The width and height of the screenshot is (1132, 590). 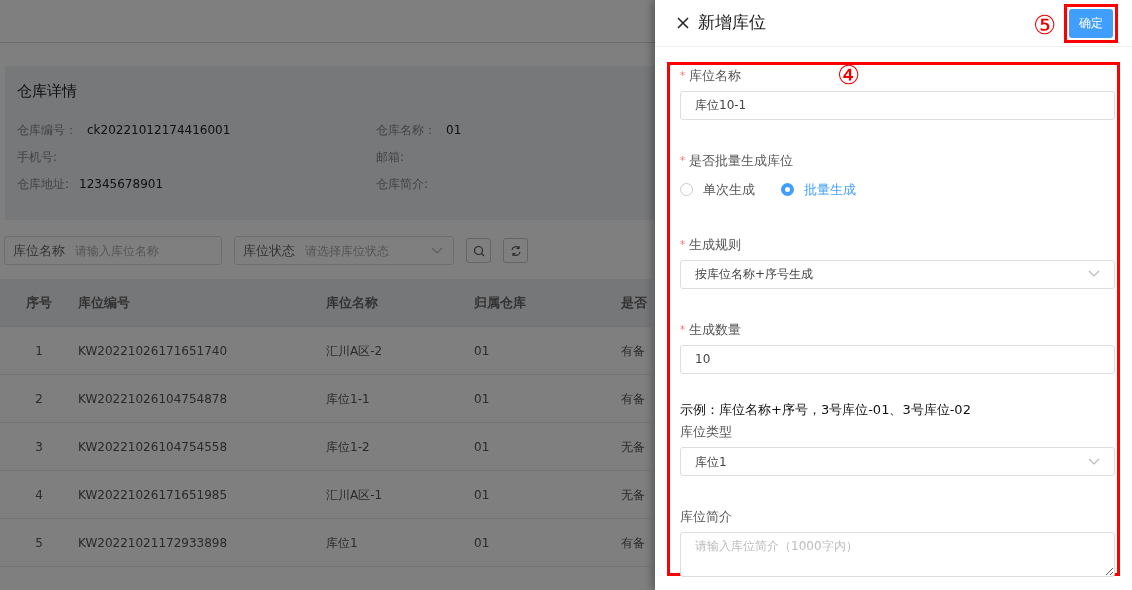 What do you see at coordinates (348, 399) in the screenshot?
I see `table-cell-text: 库位1-1` at bounding box center [348, 399].